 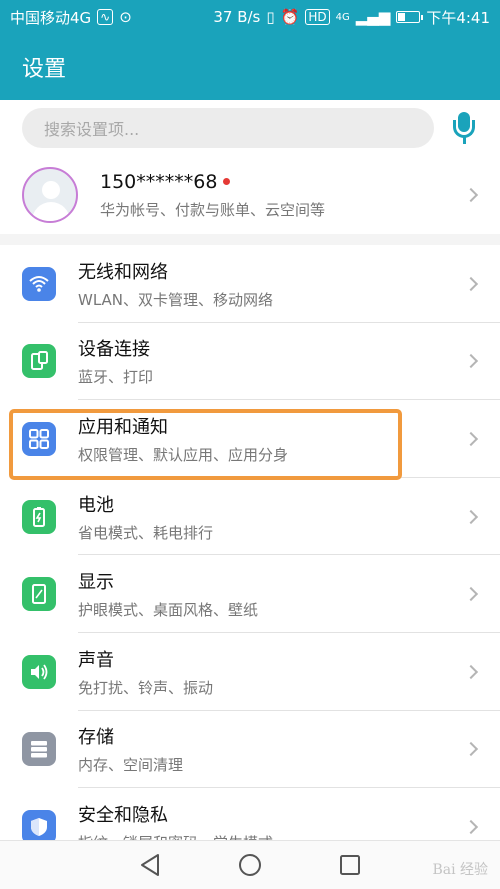 I want to click on item-title: 应用和通知, so click(x=123, y=427).